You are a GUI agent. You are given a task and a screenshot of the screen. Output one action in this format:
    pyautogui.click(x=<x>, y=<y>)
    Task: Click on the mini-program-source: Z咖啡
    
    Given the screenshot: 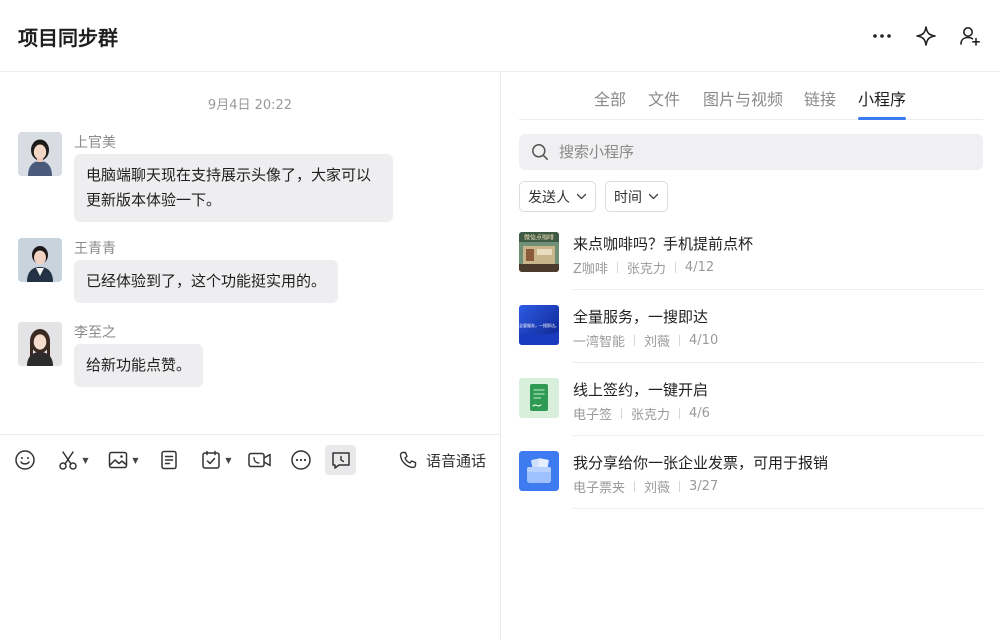 What is the action you would take?
    pyautogui.click(x=590, y=269)
    